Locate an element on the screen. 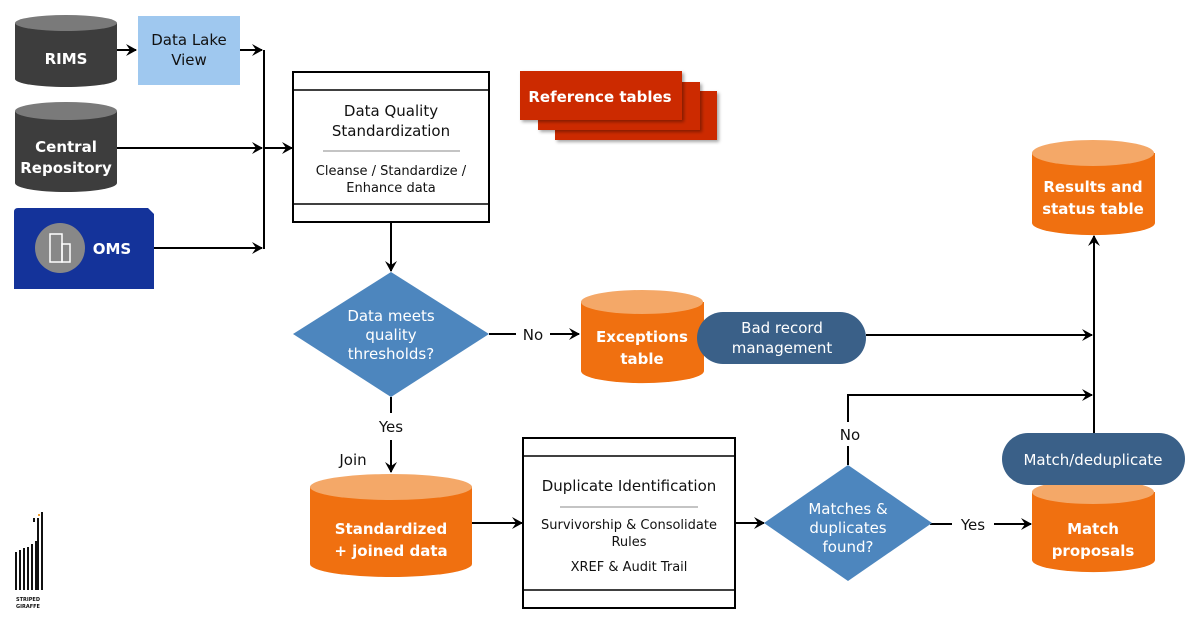 Image resolution: width=1200 pixels, height=628 pixels. building-icon is located at coordinates (60, 248).